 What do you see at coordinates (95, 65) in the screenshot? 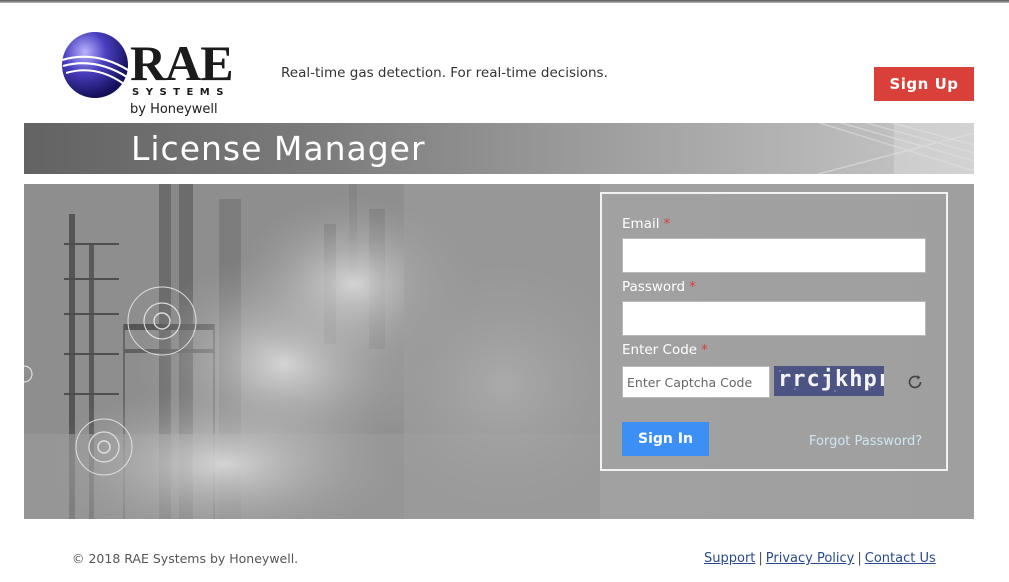
I see `globe-logo-icon` at bounding box center [95, 65].